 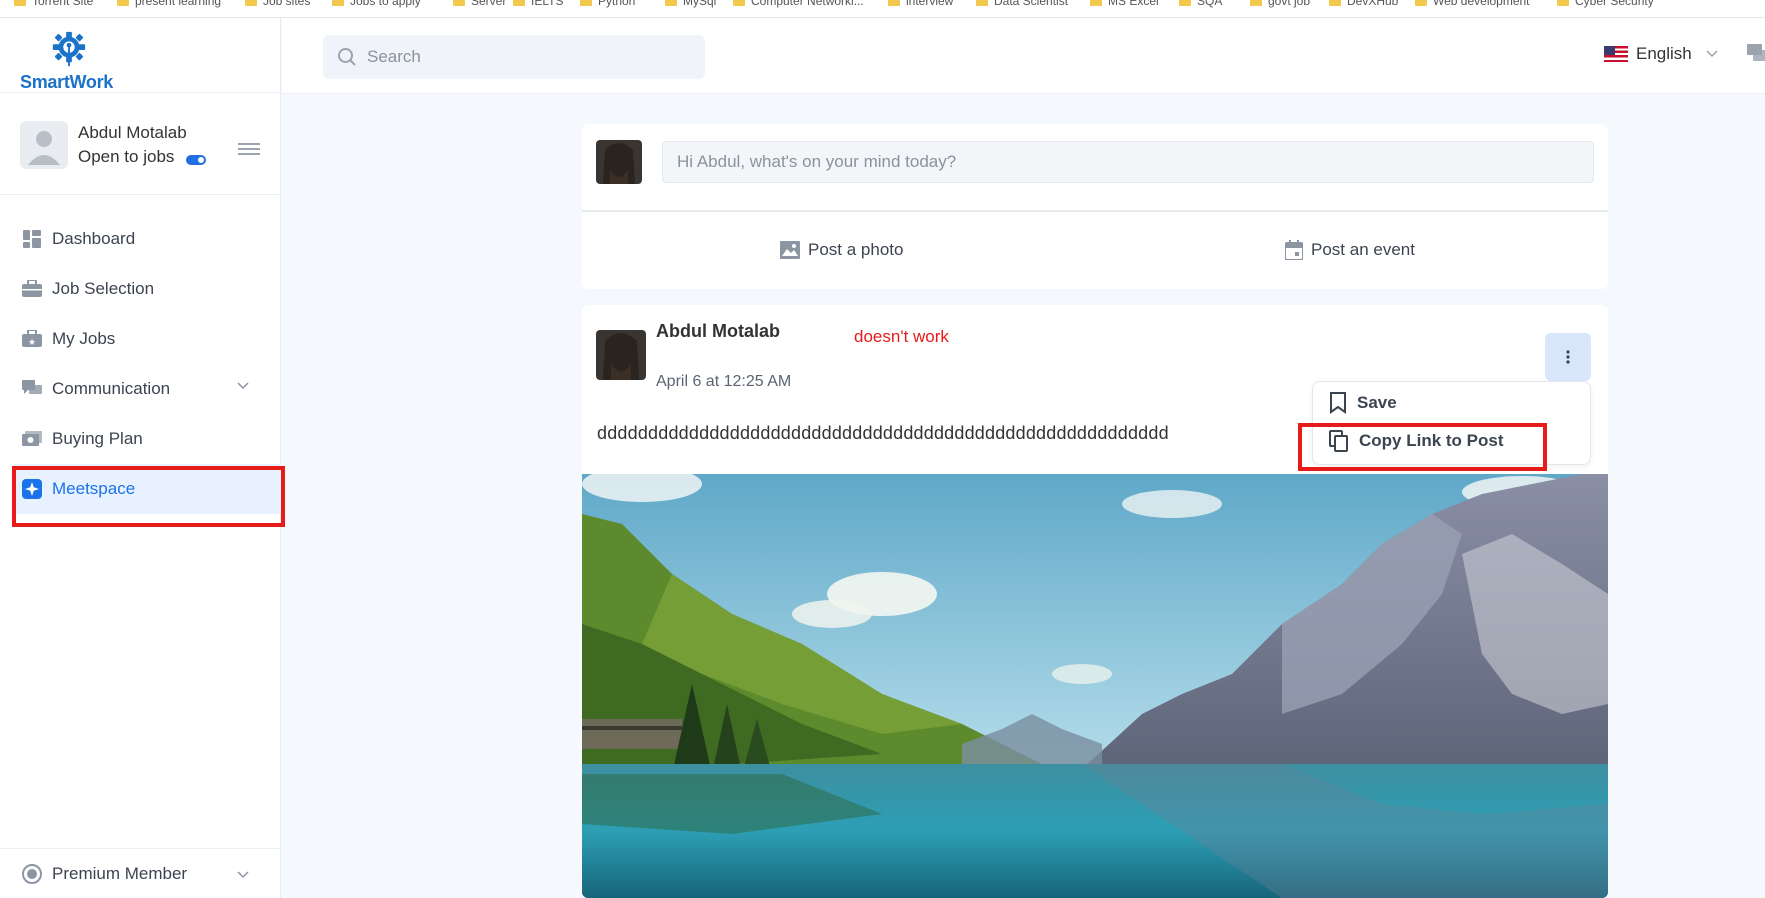 What do you see at coordinates (901, 336) in the screenshot?
I see `annotation-note: doesn't work` at bounding box center [901, 336].